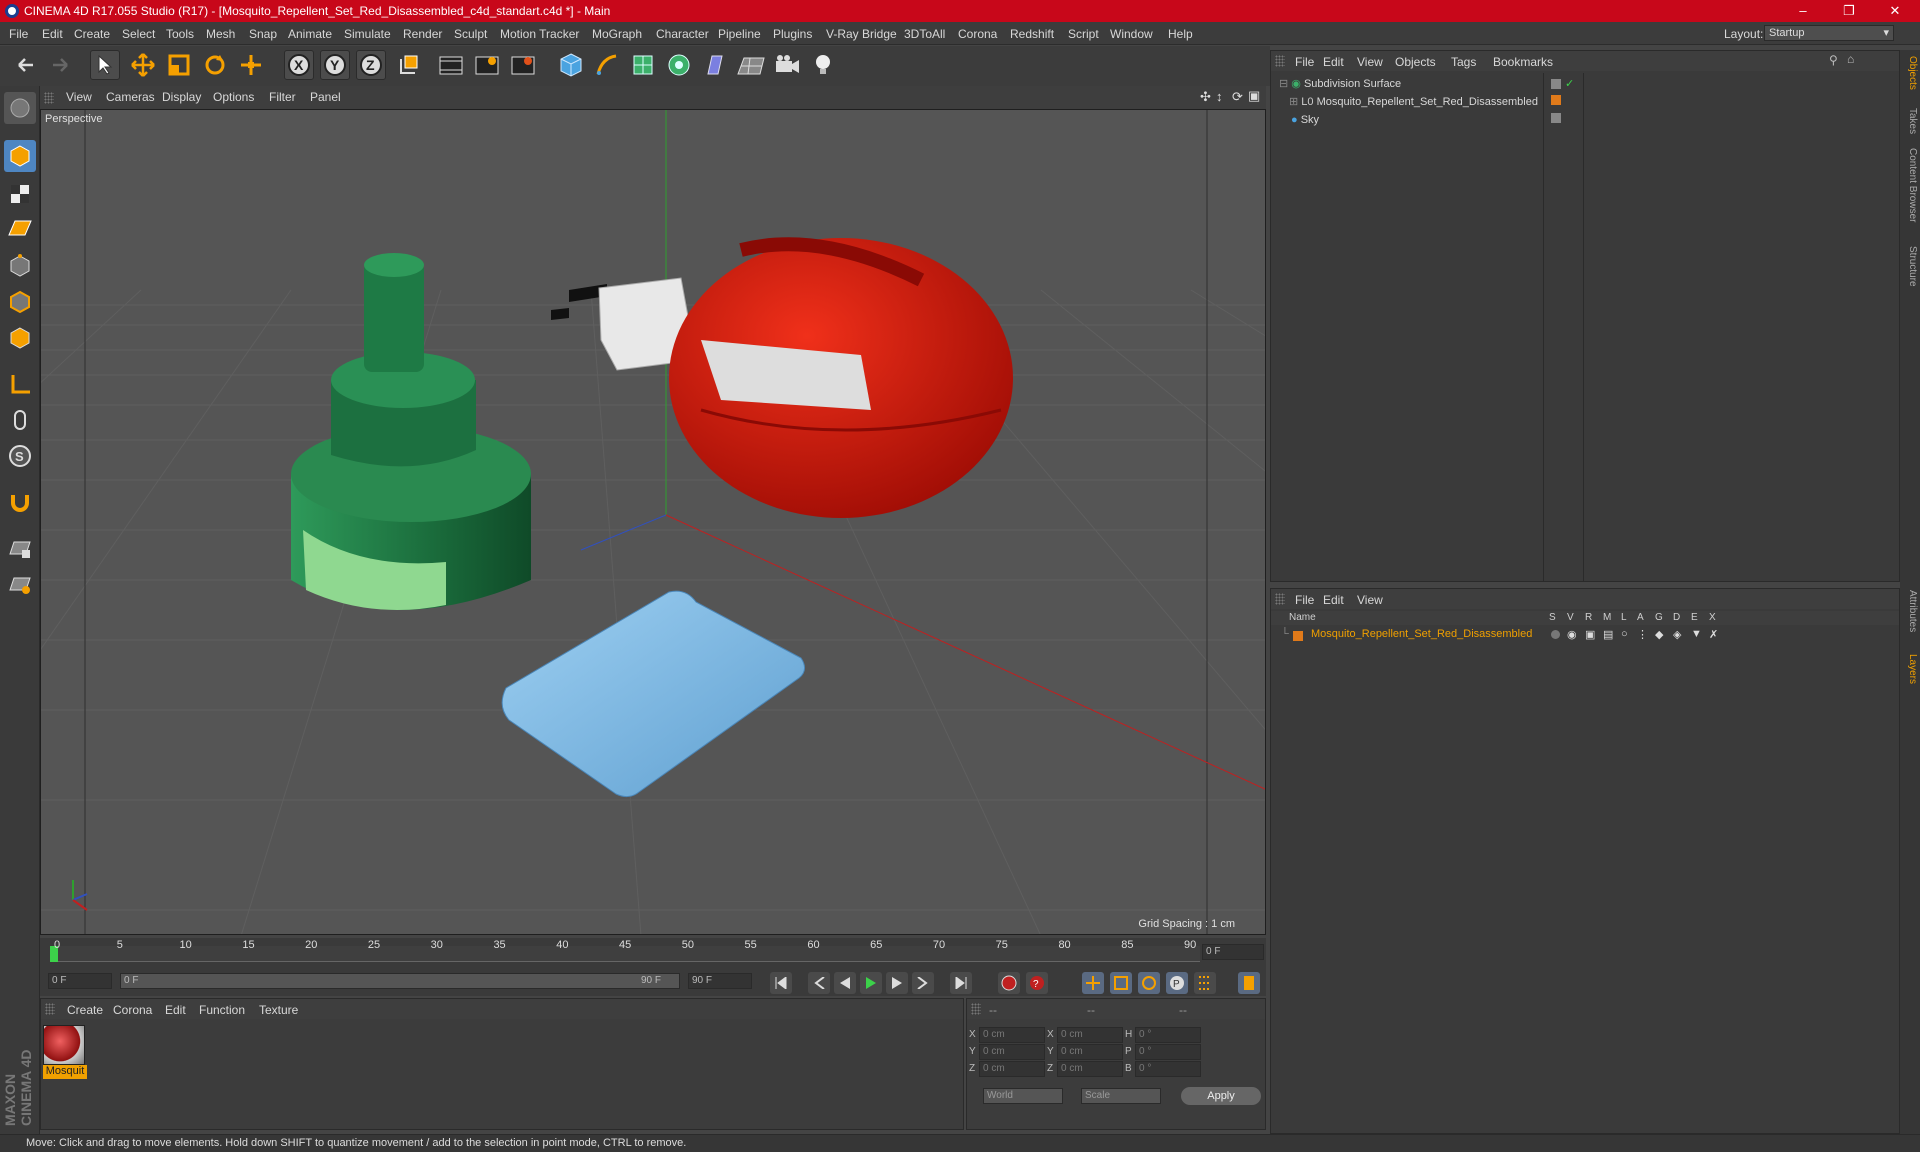 The height and width of the screenshot is (1152, 1920). Describe the element at coordinates (1293, 102) in the screenshot. I see `expand-icon: ⊞` at that location.